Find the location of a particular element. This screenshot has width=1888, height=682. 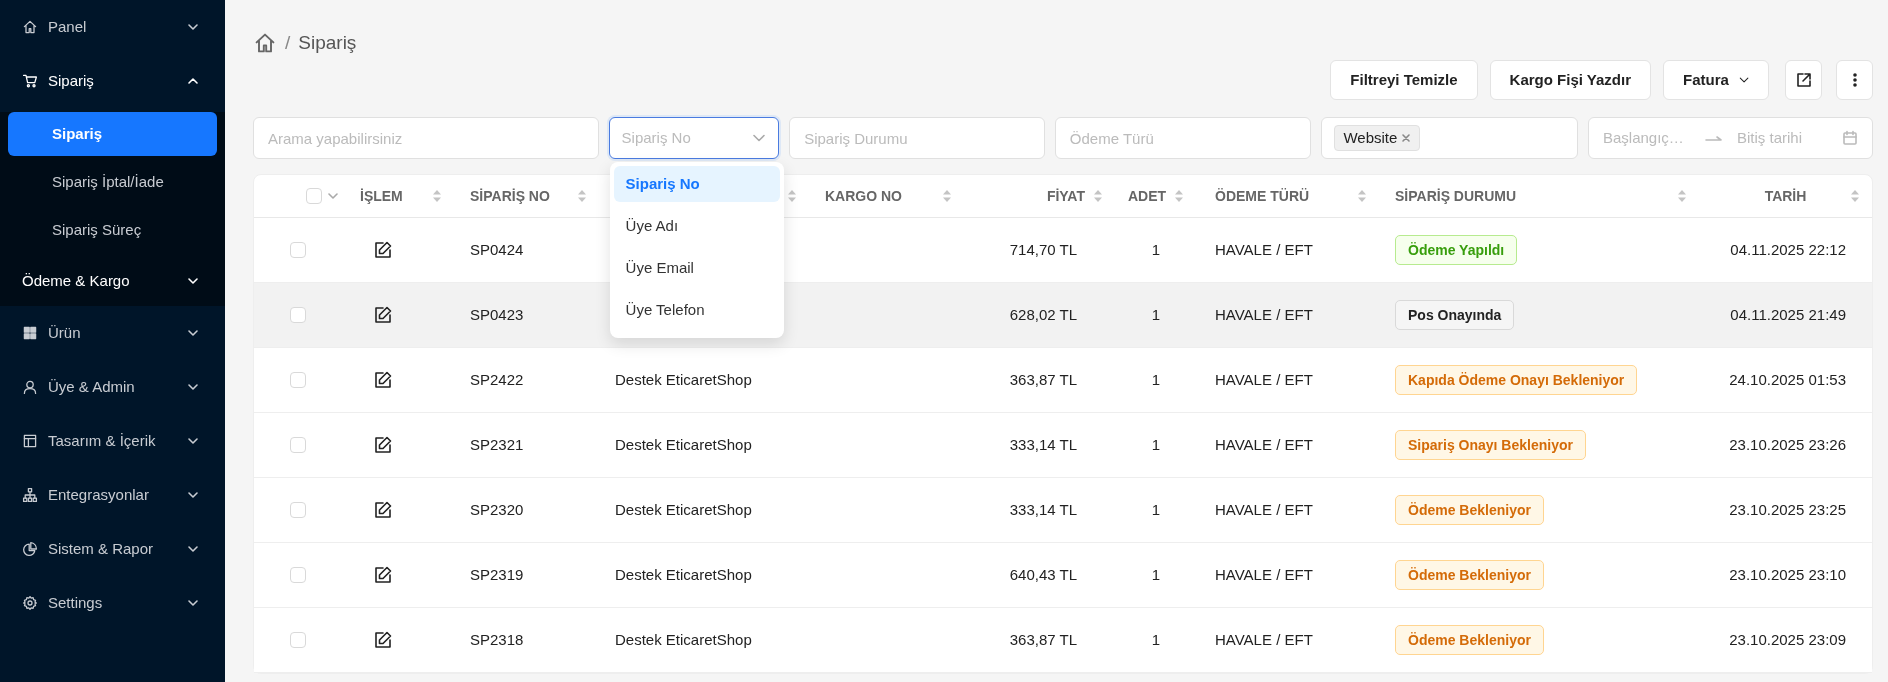

sidebar-item: Üye & Admin is located at coordinates (112, 387).